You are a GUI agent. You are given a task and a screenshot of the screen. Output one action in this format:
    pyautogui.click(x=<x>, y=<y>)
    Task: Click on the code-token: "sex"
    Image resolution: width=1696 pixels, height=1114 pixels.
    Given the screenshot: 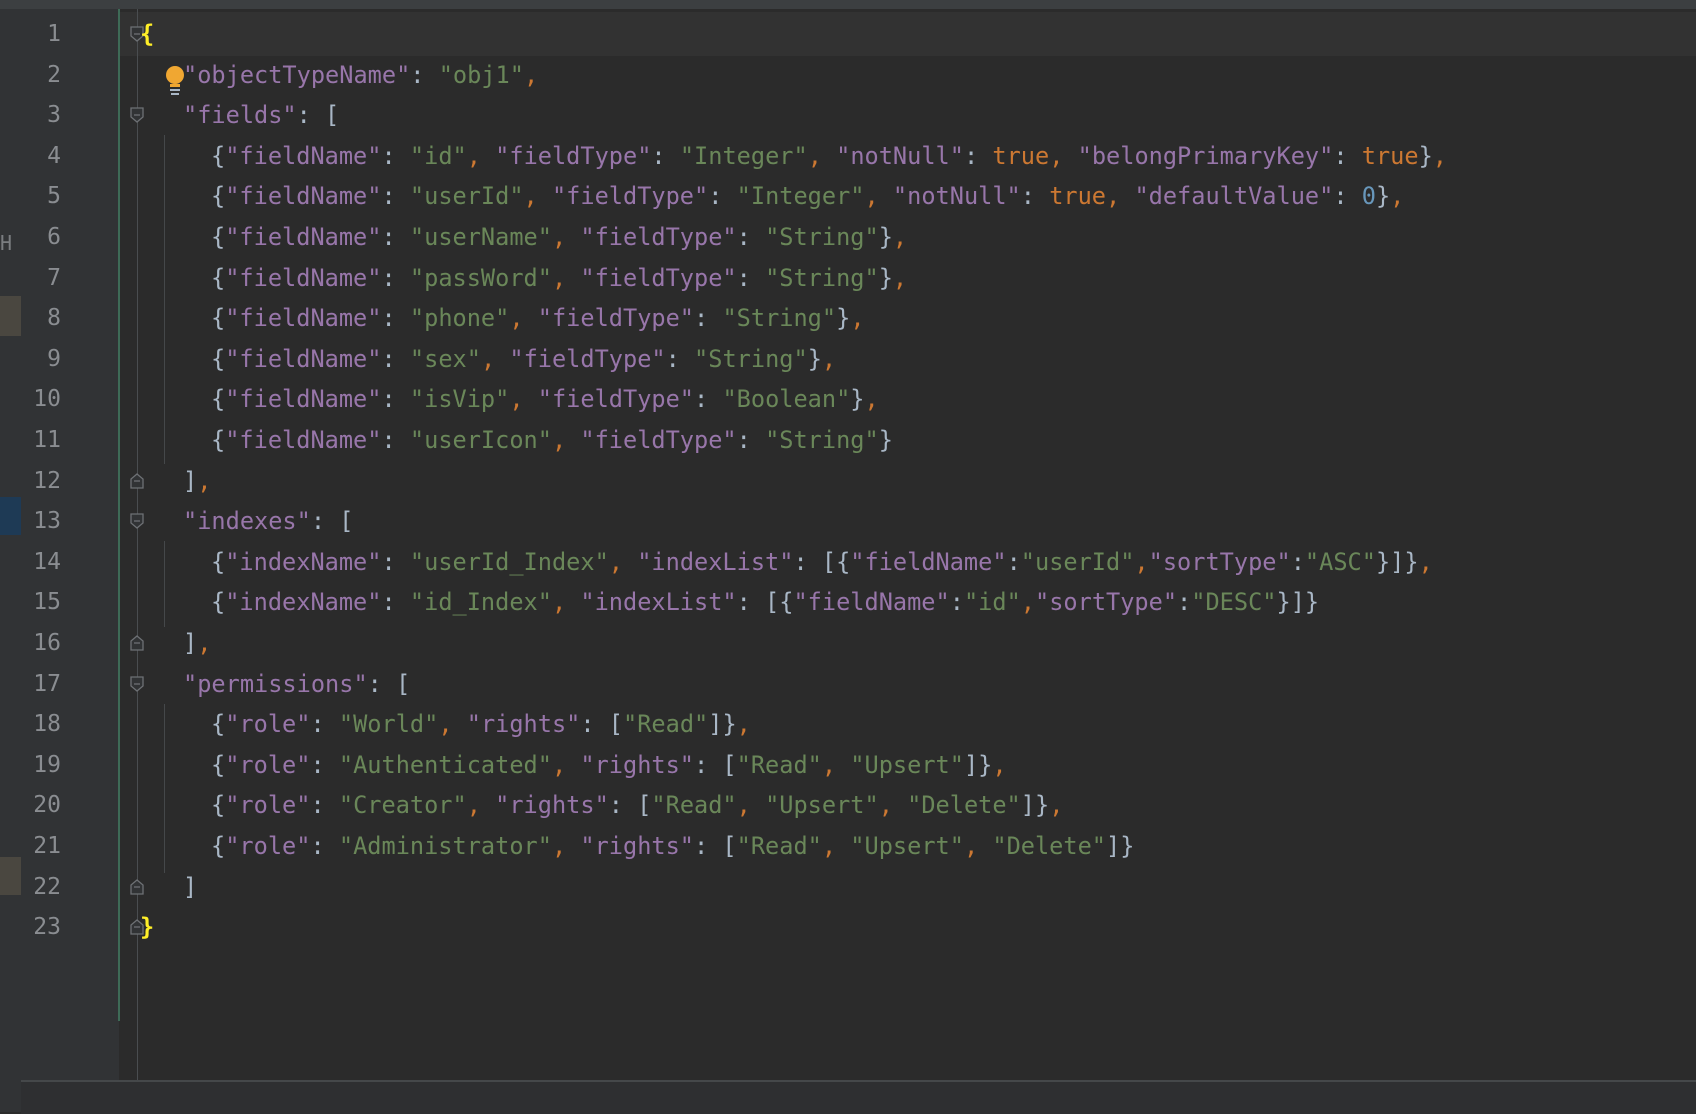 What is the action you would take?
    pyautogui.click(x=445, y=358)
    